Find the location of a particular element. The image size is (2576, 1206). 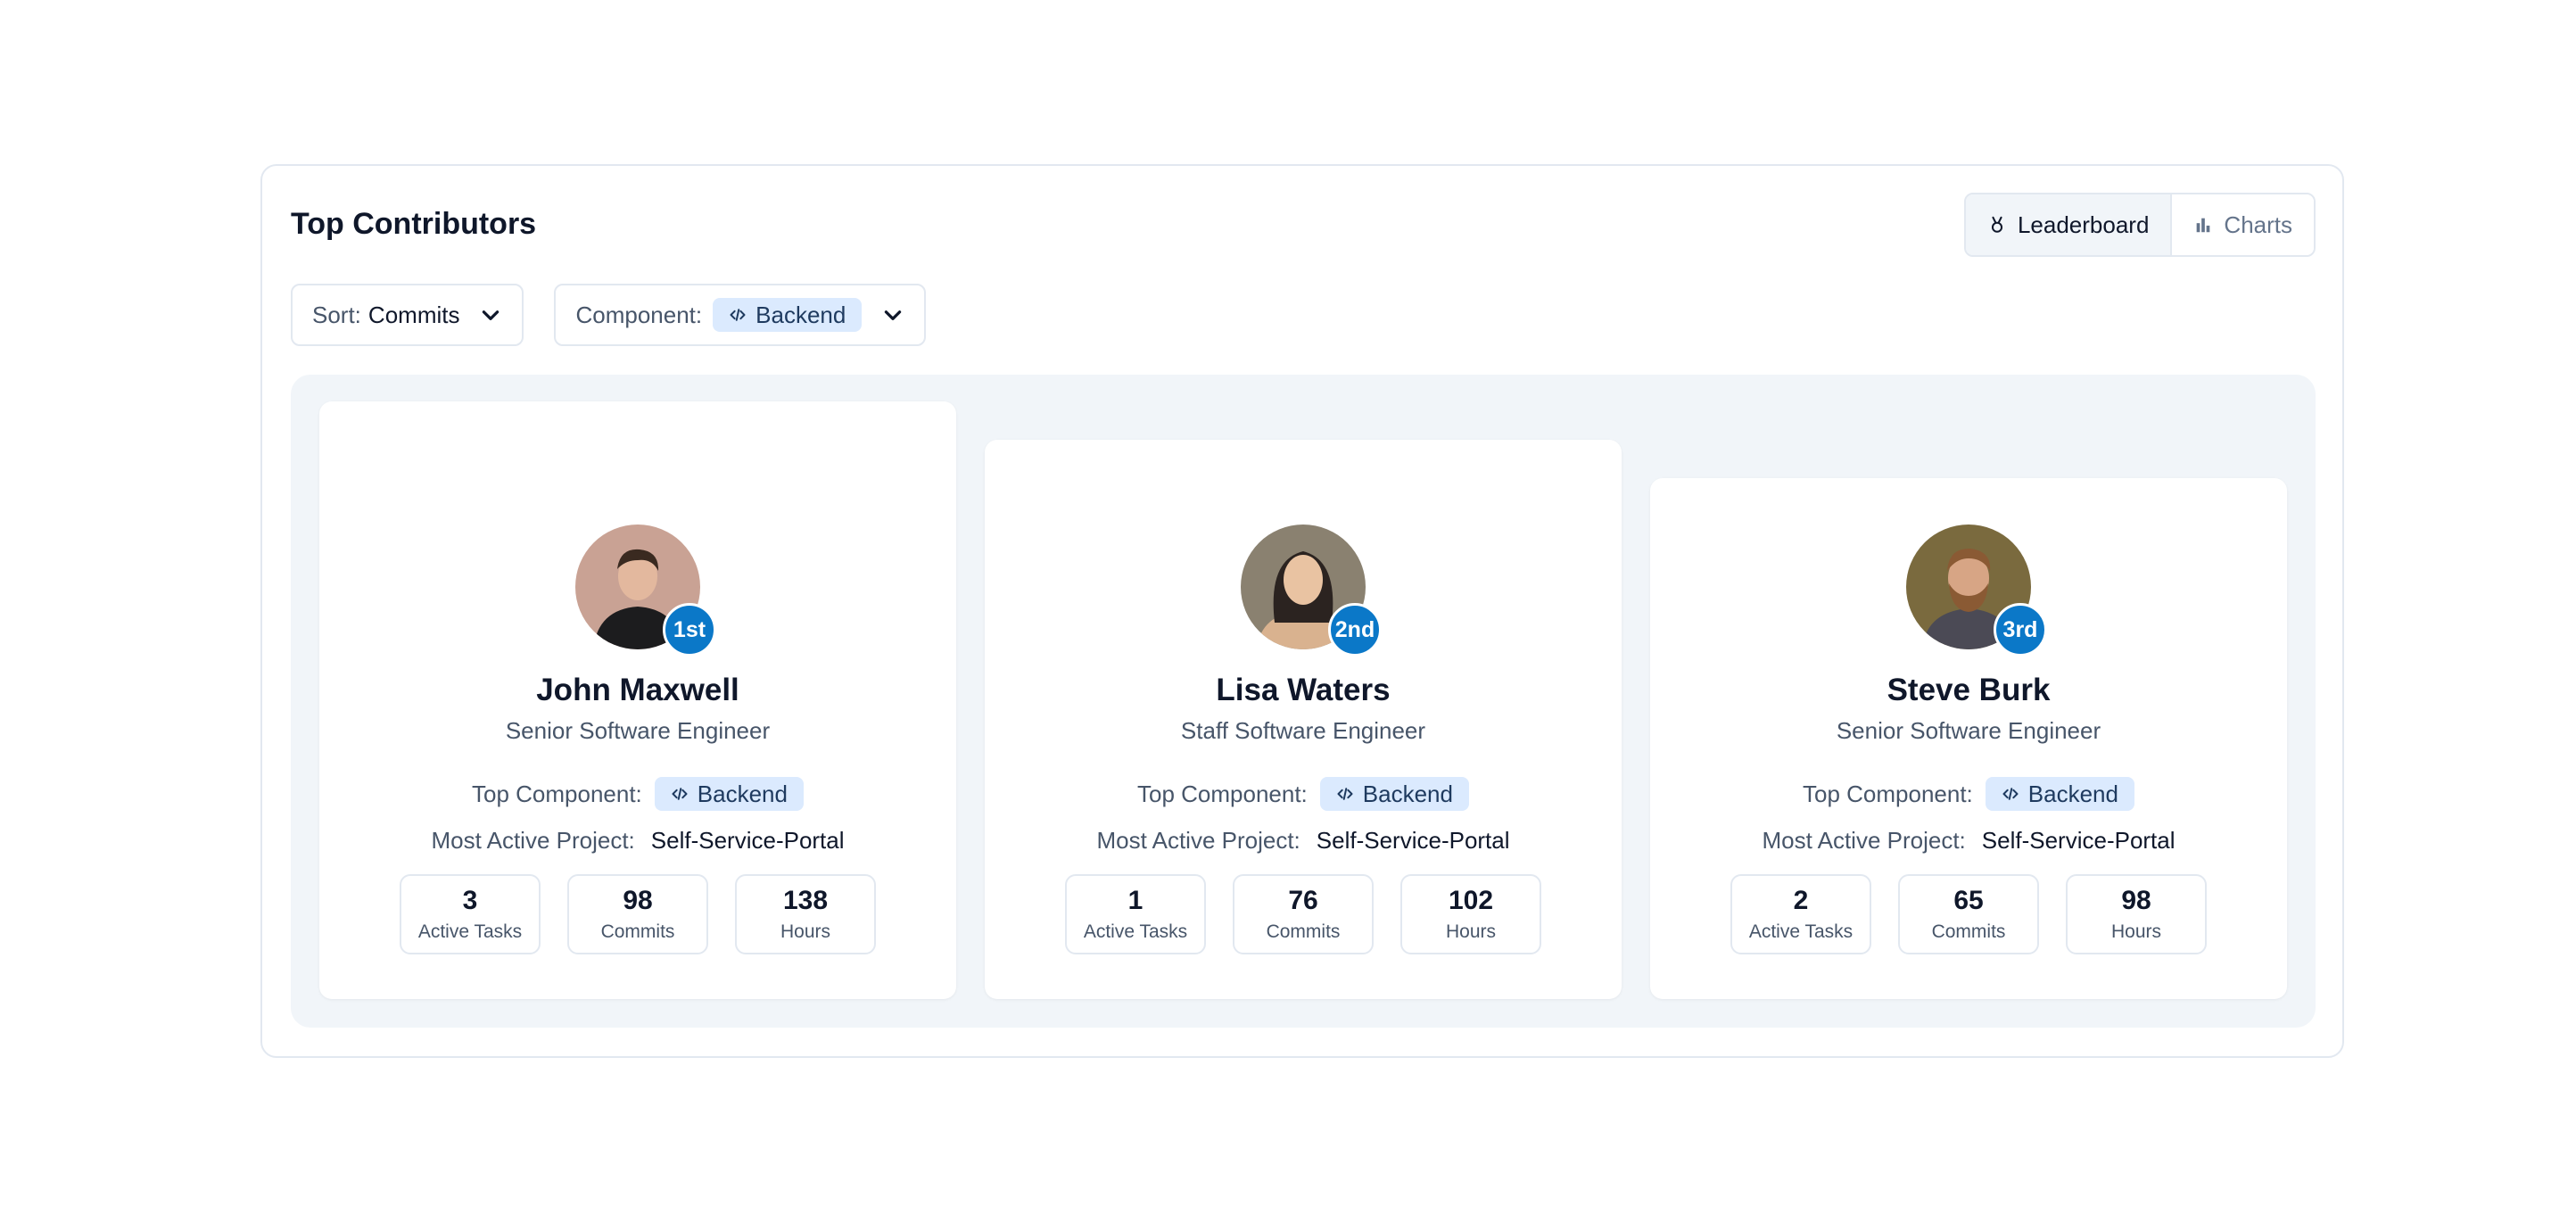

active-tasks-stat: 3 Active Tasks is located at coordinates (471, 914).